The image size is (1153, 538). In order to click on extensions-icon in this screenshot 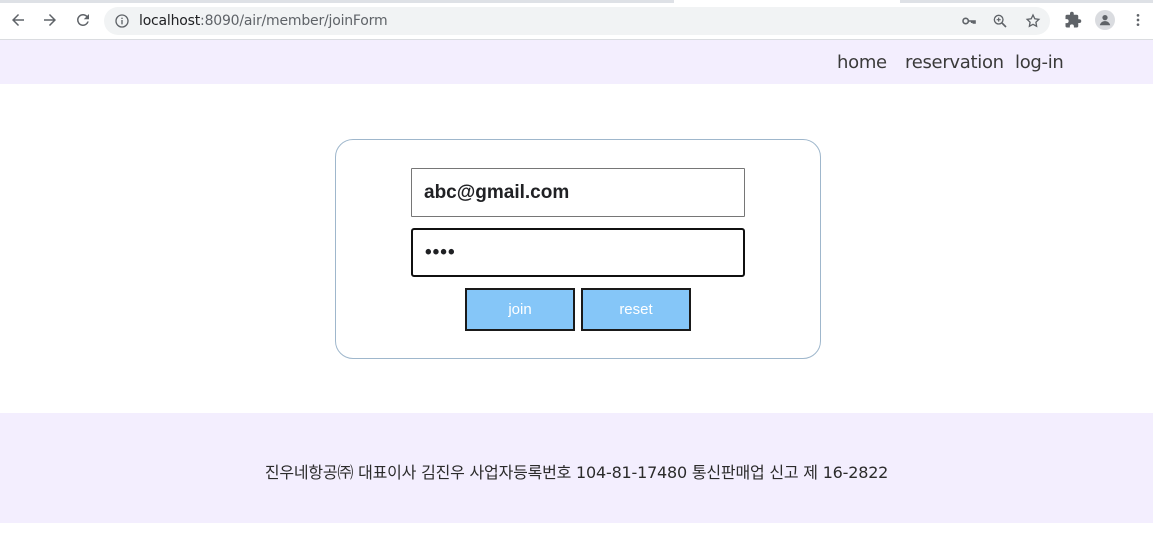, I will do `click(1073, 20)`.